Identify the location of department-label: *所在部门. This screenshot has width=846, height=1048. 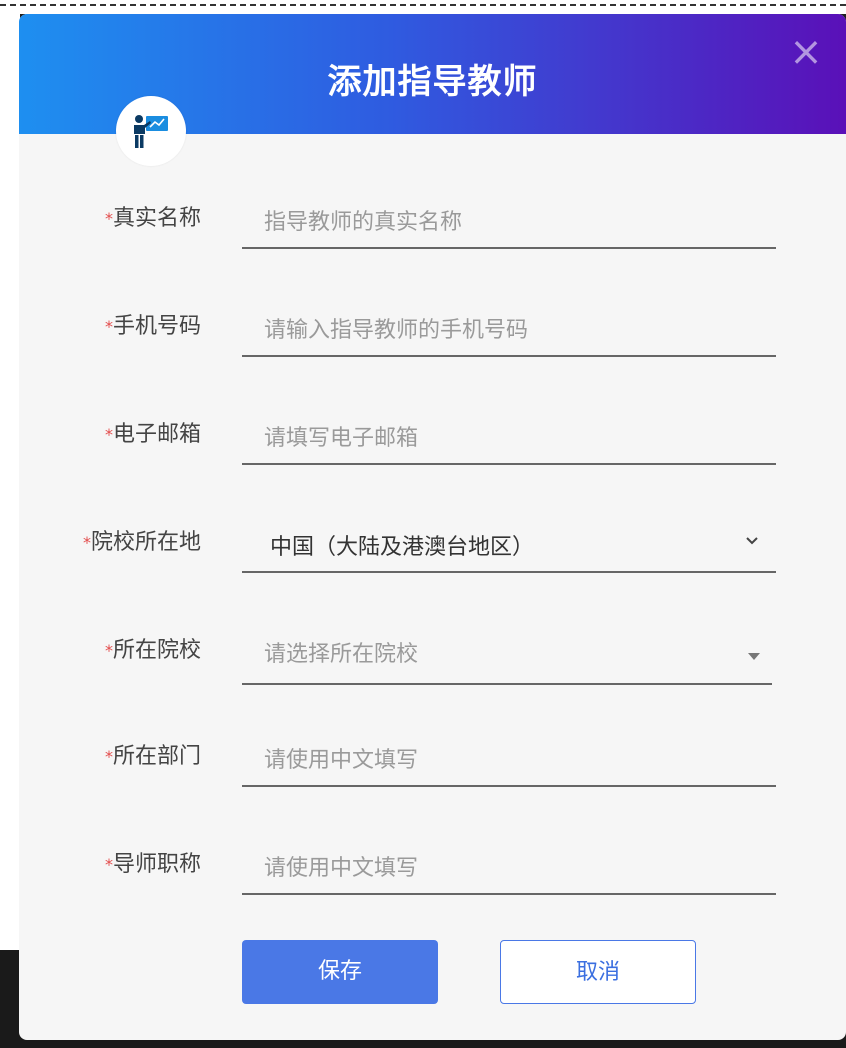
(152, 756).